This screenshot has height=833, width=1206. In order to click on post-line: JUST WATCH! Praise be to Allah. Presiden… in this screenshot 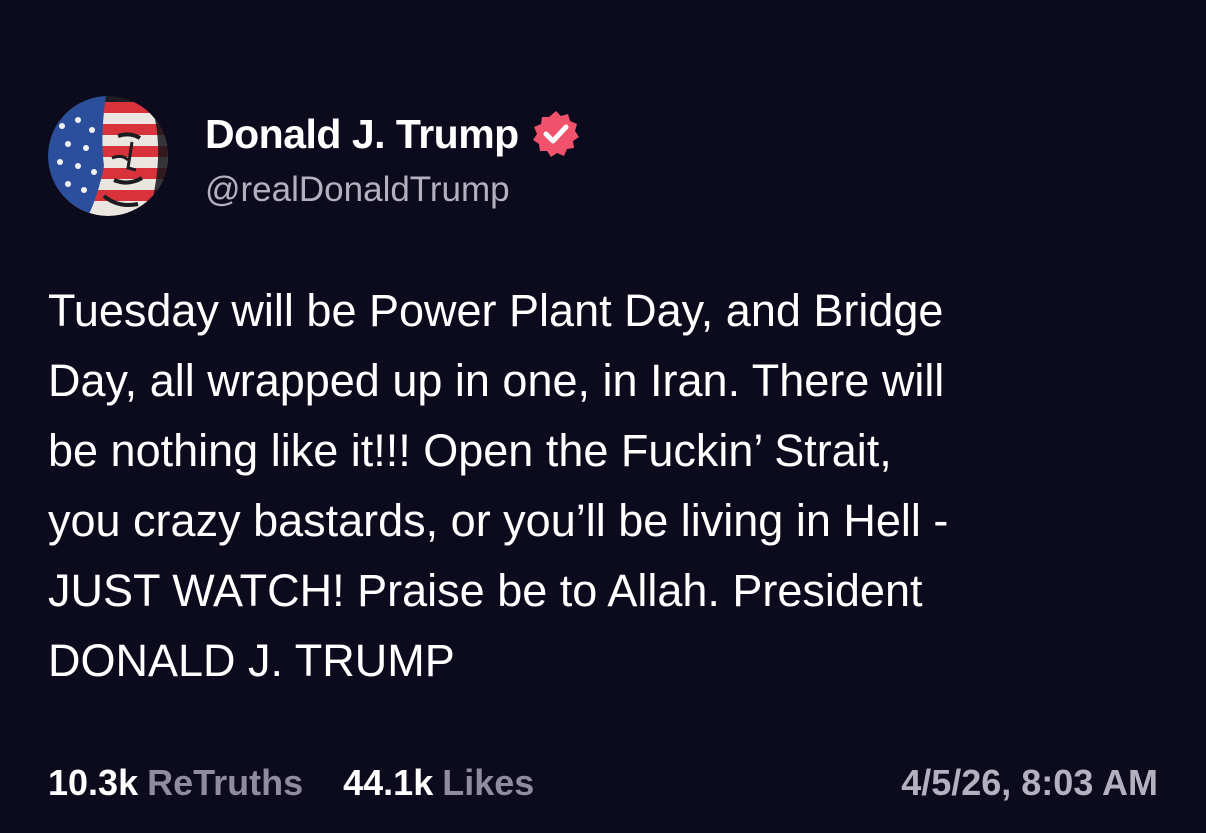, I will do `click(485, 590)`.